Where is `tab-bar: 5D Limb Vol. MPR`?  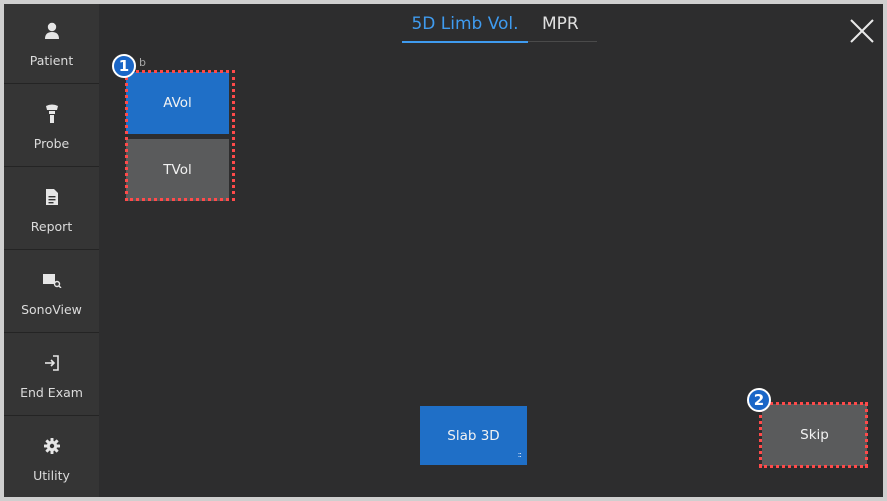 tab-bar: 5D Limb Vol. MPR is located at coordinates (499, 27).